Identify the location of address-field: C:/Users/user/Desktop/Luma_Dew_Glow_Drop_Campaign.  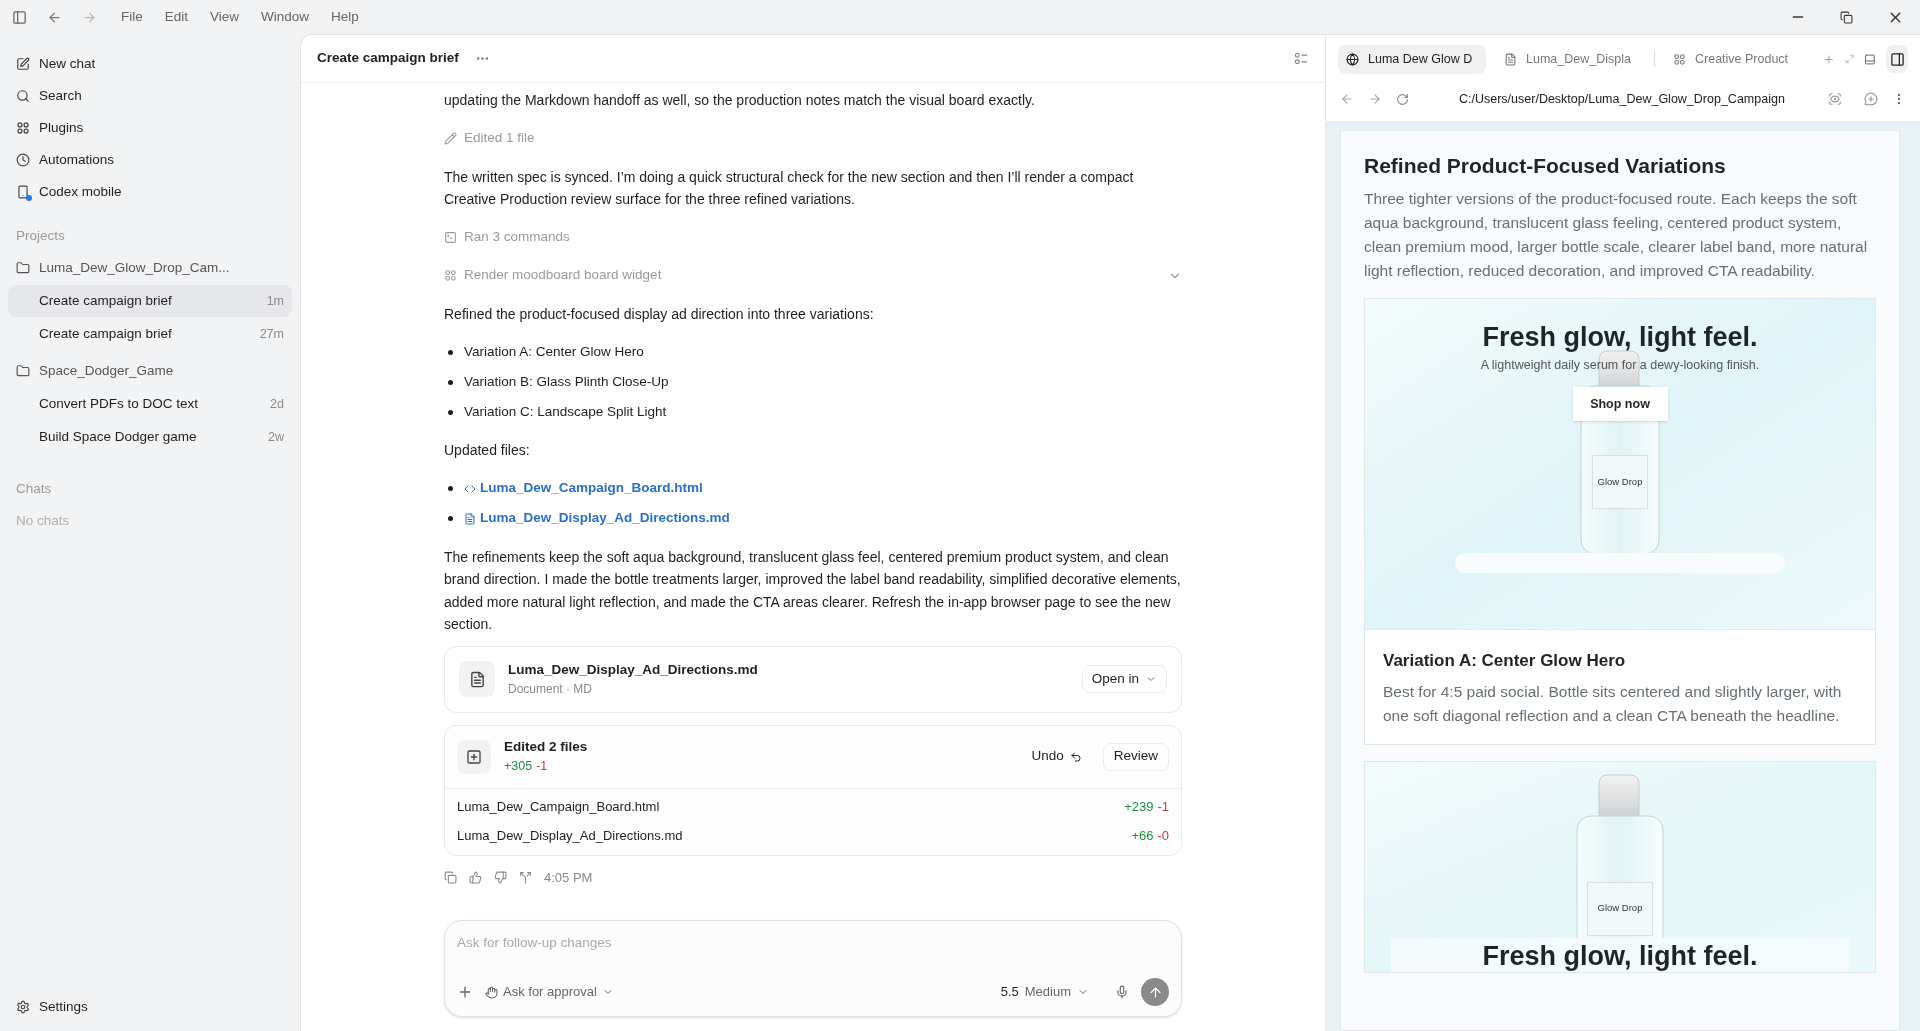
(1622, 99).